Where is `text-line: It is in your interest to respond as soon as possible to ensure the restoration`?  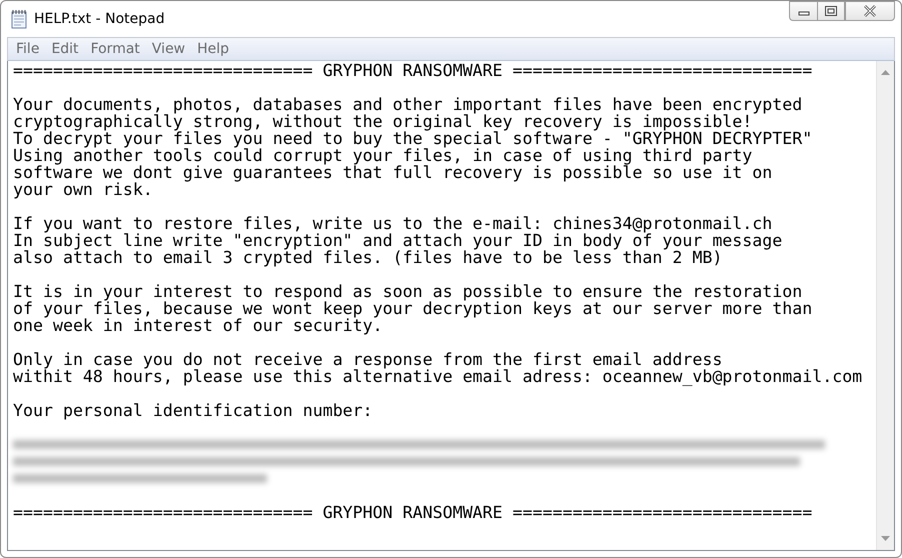 text-line: It is in your interest to respond as soon as possible to ensure the restoration is located at coordinates (408, 291).